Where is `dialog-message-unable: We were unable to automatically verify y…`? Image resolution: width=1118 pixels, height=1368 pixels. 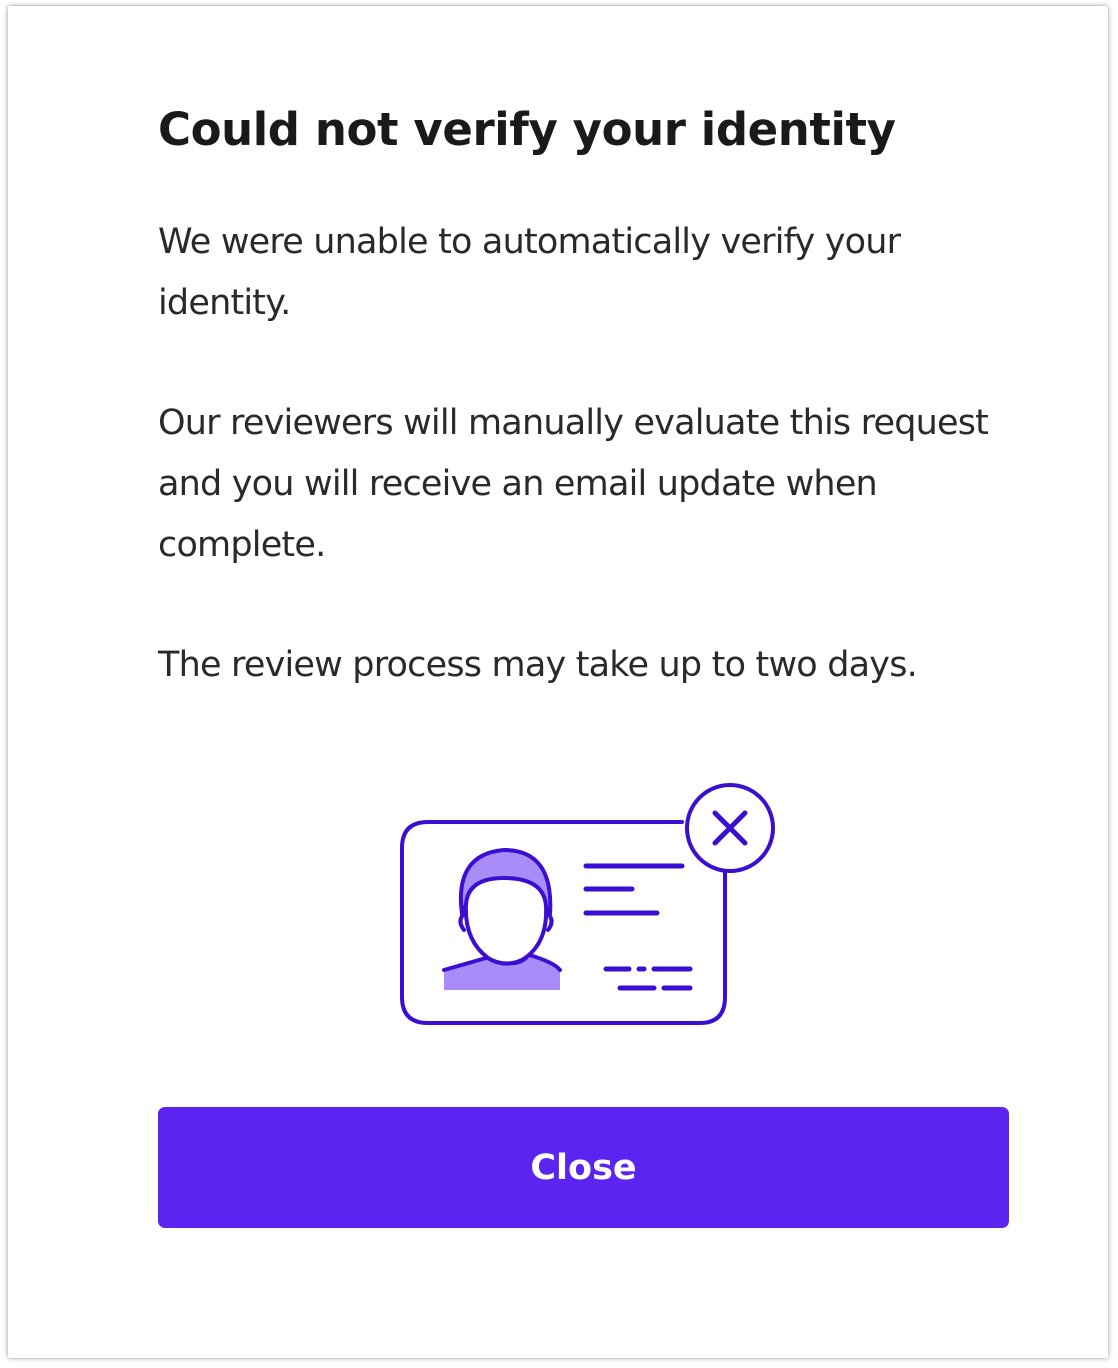 dialog-message-unable: We were unable to automatically verify y… is located at coordinates (529, 272).